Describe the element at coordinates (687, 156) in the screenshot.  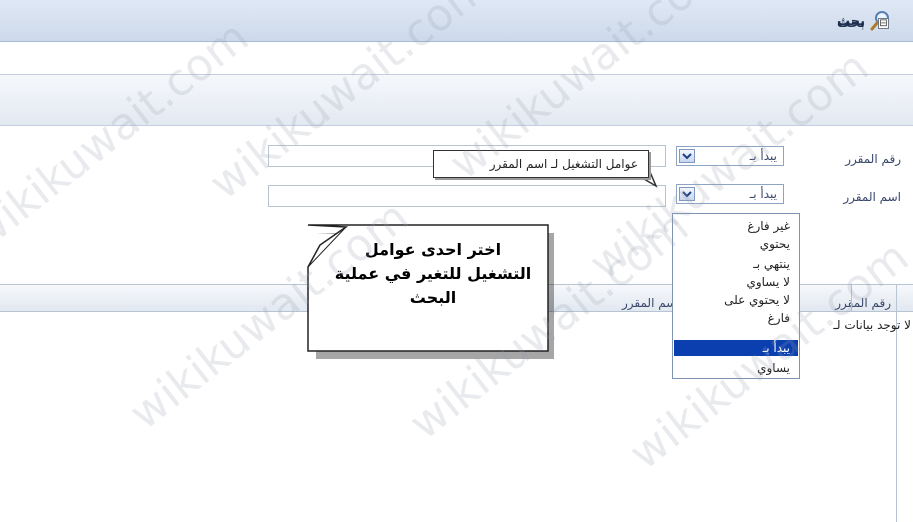
I see `chevron-down-icon` at that location.